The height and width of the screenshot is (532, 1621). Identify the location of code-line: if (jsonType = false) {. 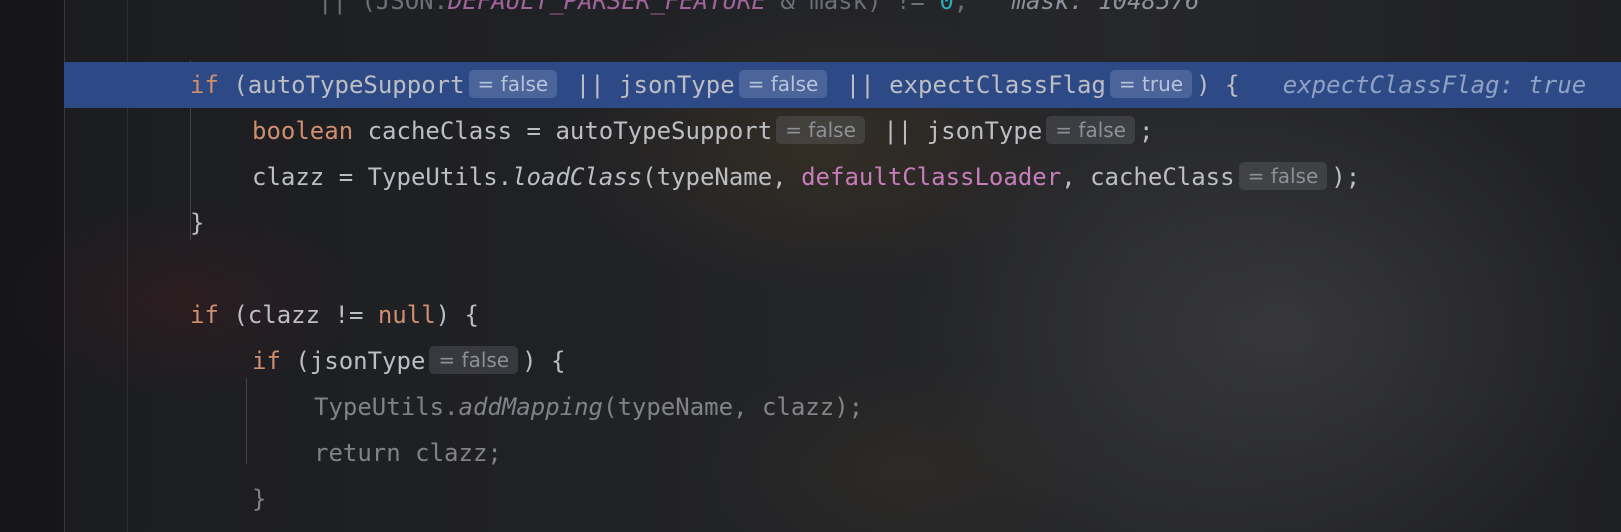
(408, 361).